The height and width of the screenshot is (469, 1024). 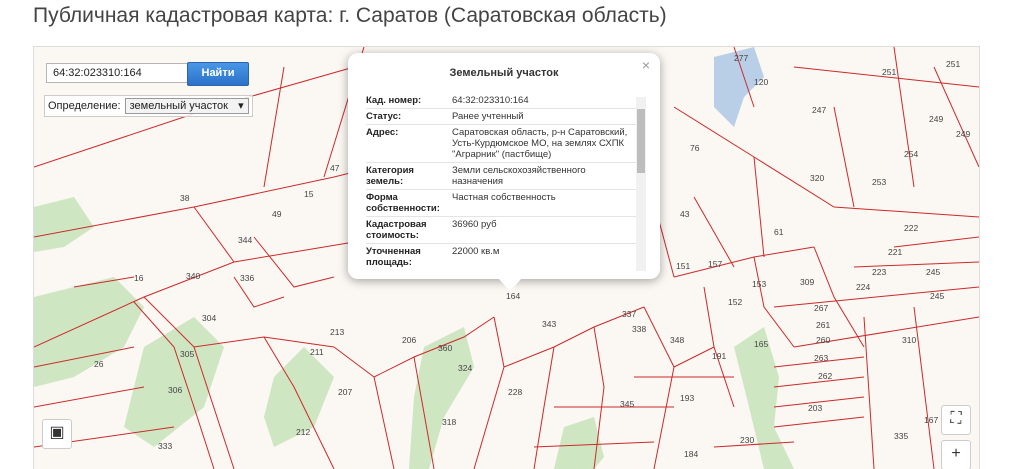 What do you see at coordinates (821, 358) in the screenshot?
I see `parcel-label: 263` at bounding box center [821, 358].